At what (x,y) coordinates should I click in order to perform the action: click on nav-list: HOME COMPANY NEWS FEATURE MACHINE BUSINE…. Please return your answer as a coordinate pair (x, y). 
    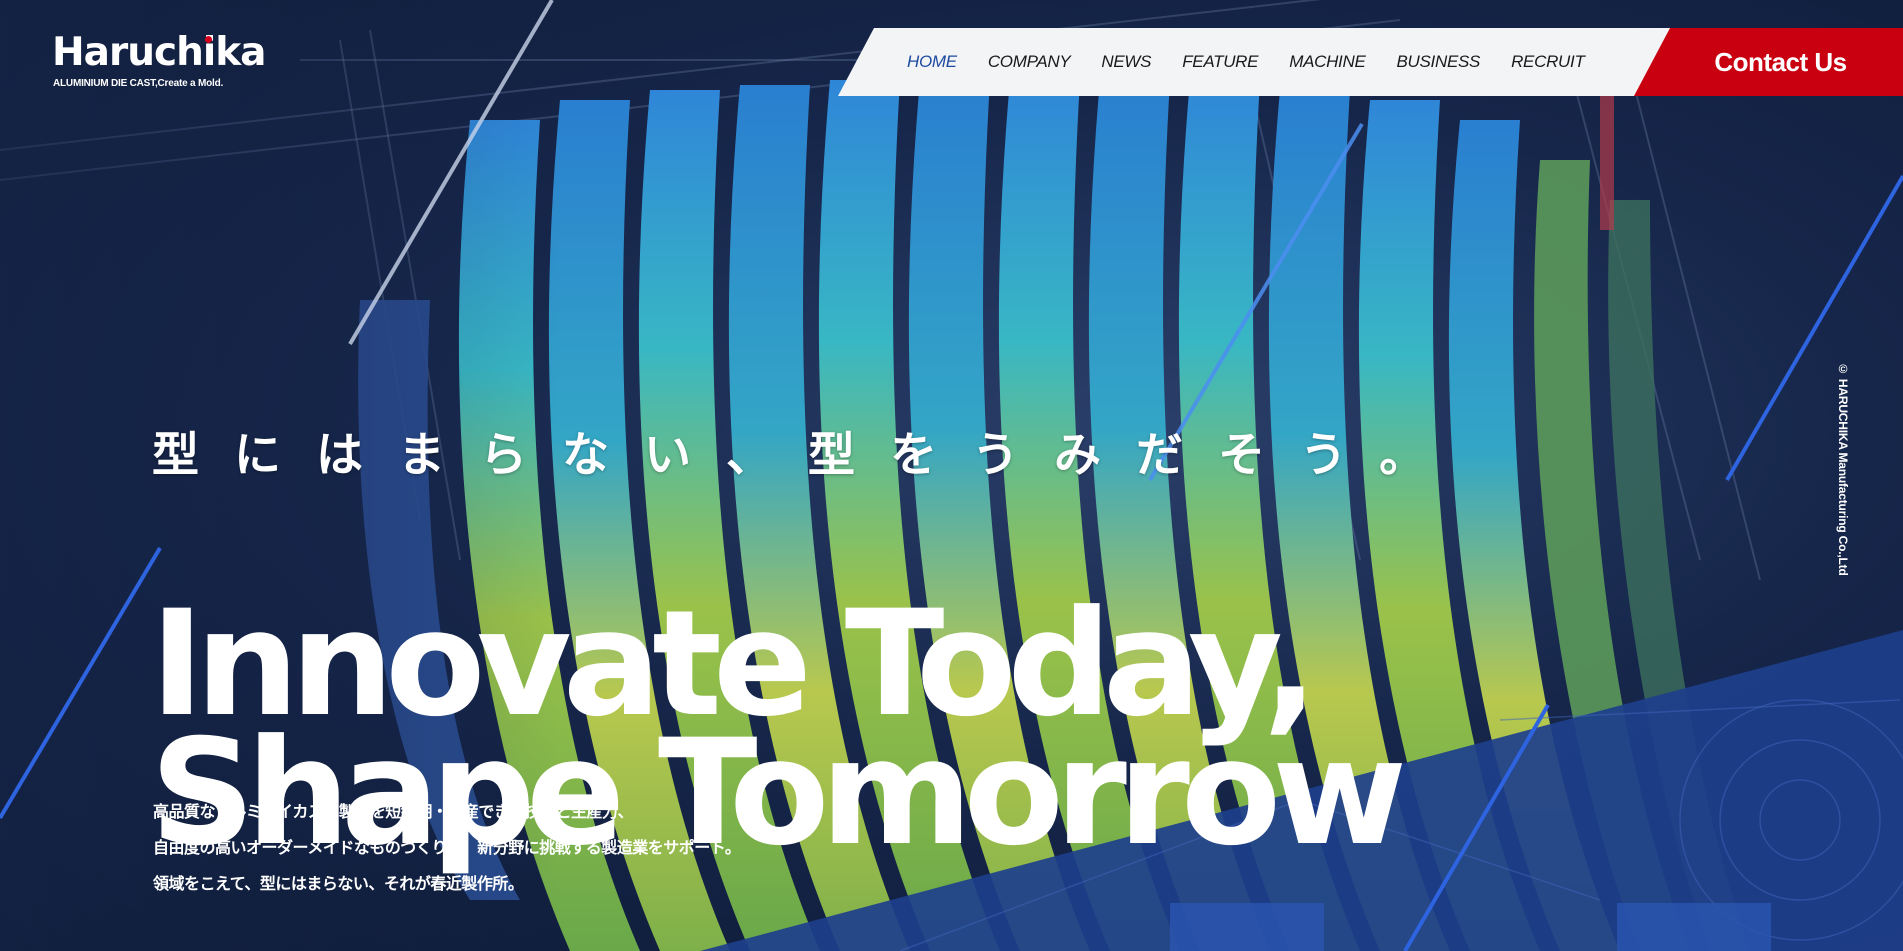
    Looking at the image, I should click on (1227, 62).